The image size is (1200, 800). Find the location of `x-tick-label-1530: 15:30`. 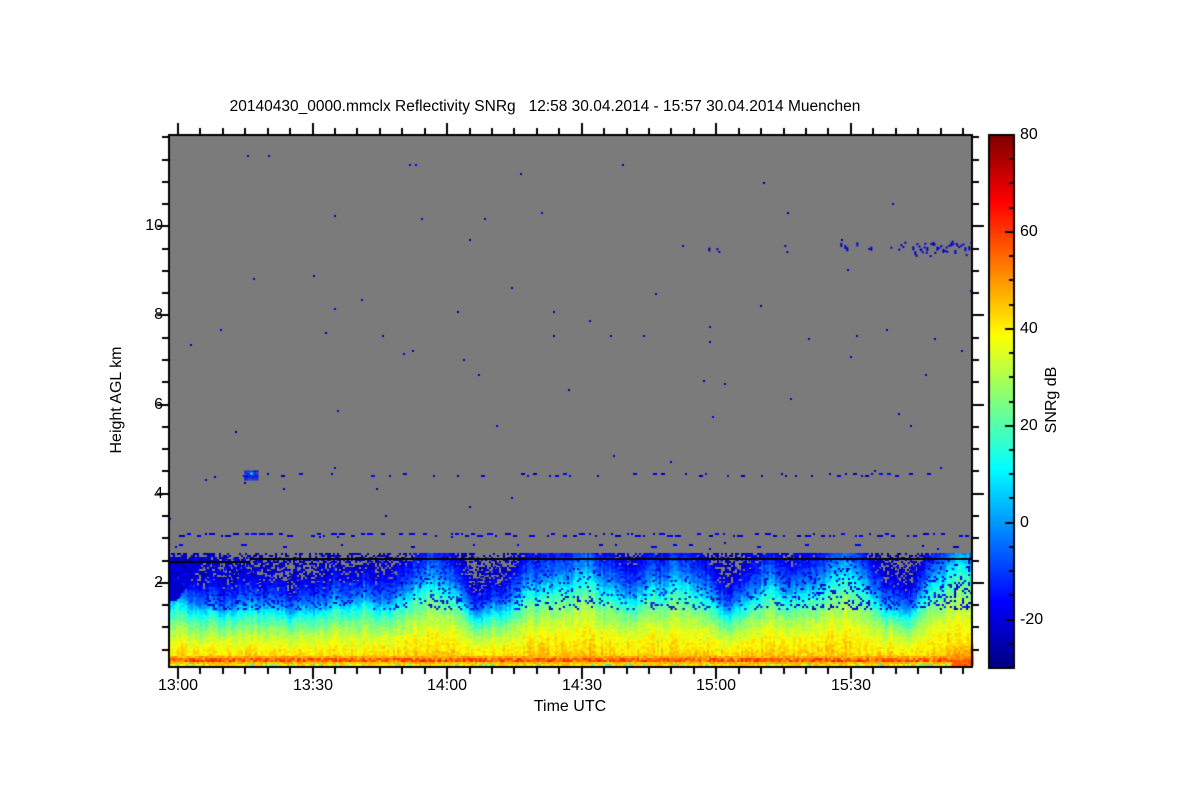

x-tick-label-1530: 15:30 is located at coordinates (851, 685).